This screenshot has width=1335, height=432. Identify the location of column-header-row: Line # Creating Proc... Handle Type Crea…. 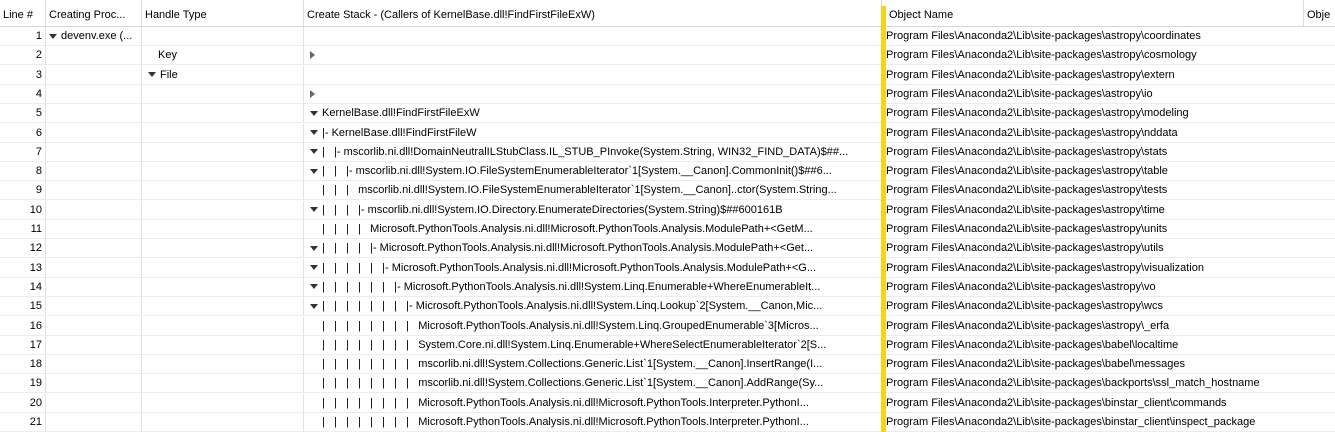
(667, 13).